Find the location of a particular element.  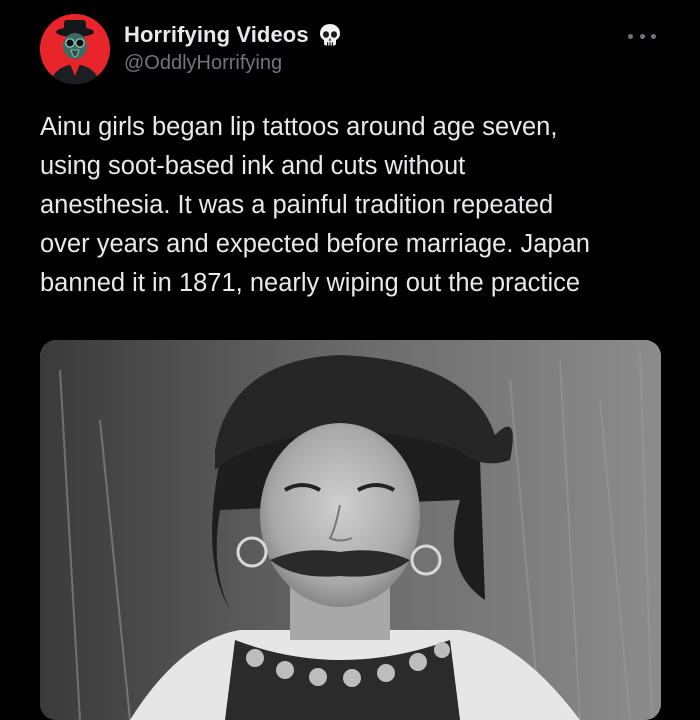

display-name: Horrifying Videos is located at coordinates (216, 35).